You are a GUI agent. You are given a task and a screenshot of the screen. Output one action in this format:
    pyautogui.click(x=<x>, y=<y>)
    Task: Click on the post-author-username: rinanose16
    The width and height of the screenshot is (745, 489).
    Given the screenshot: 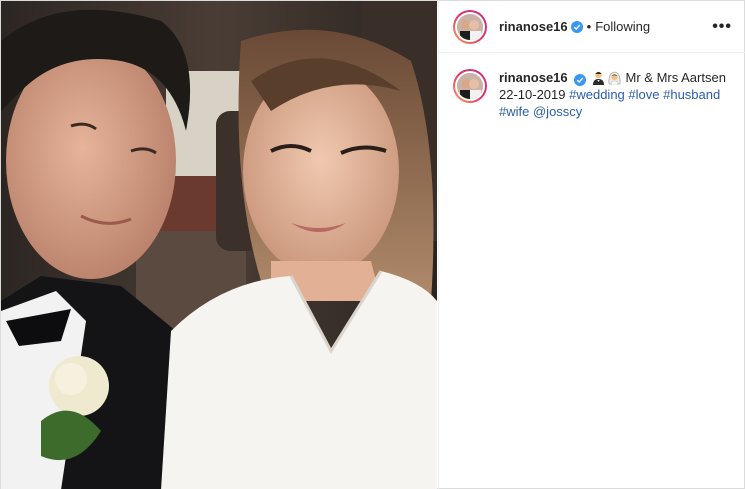 What is the action you would take?
    pyautogui.click(x=533, y=26)
    